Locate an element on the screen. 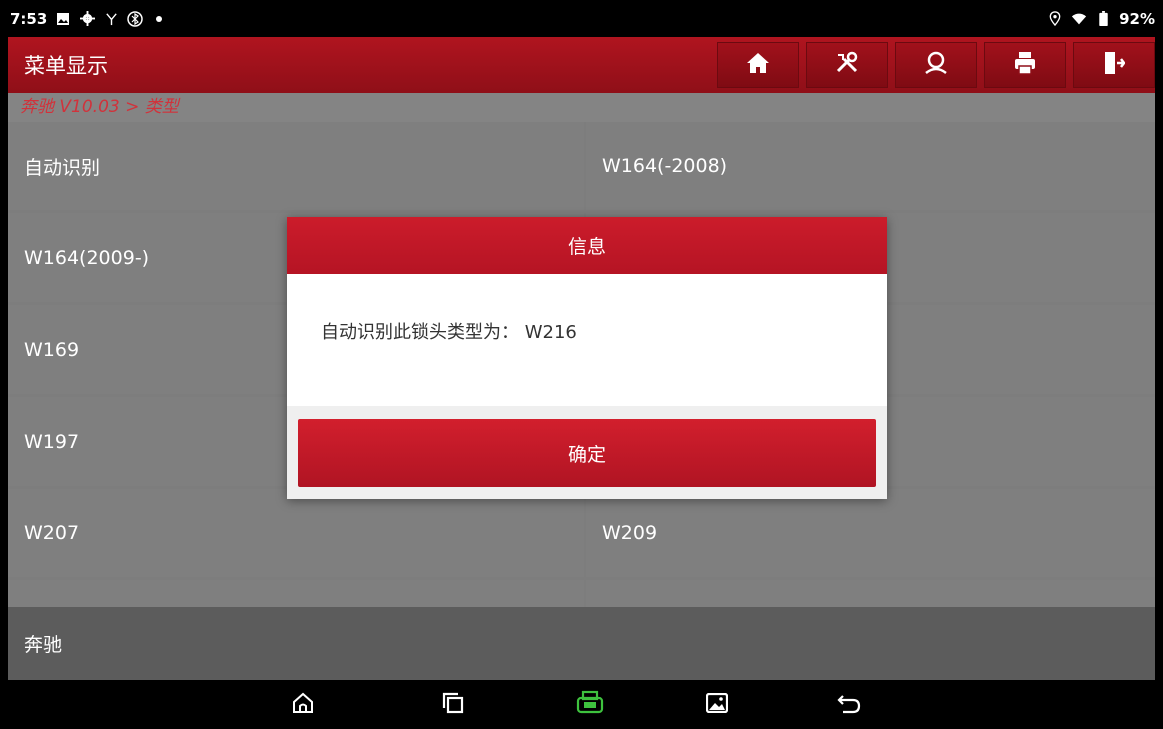 The width and height of the screenshot is (1163, 729). nav-home-button is located at coordinates (303, 705).